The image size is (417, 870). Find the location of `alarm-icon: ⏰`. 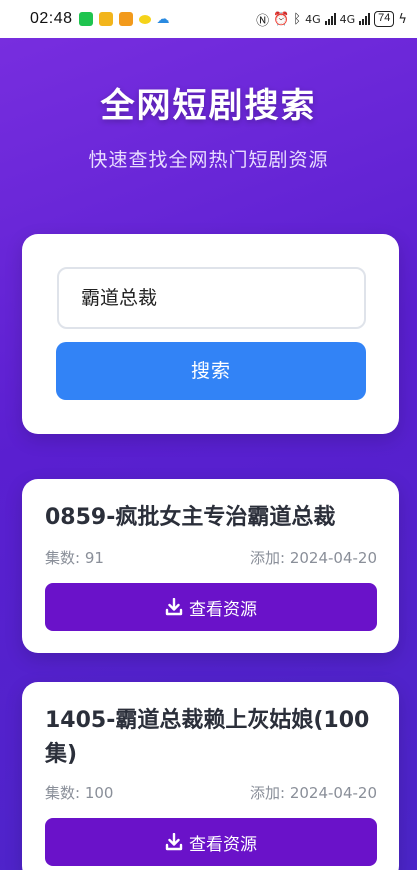

alarm-icon: ⏰ is located at coordinates (281, 19).